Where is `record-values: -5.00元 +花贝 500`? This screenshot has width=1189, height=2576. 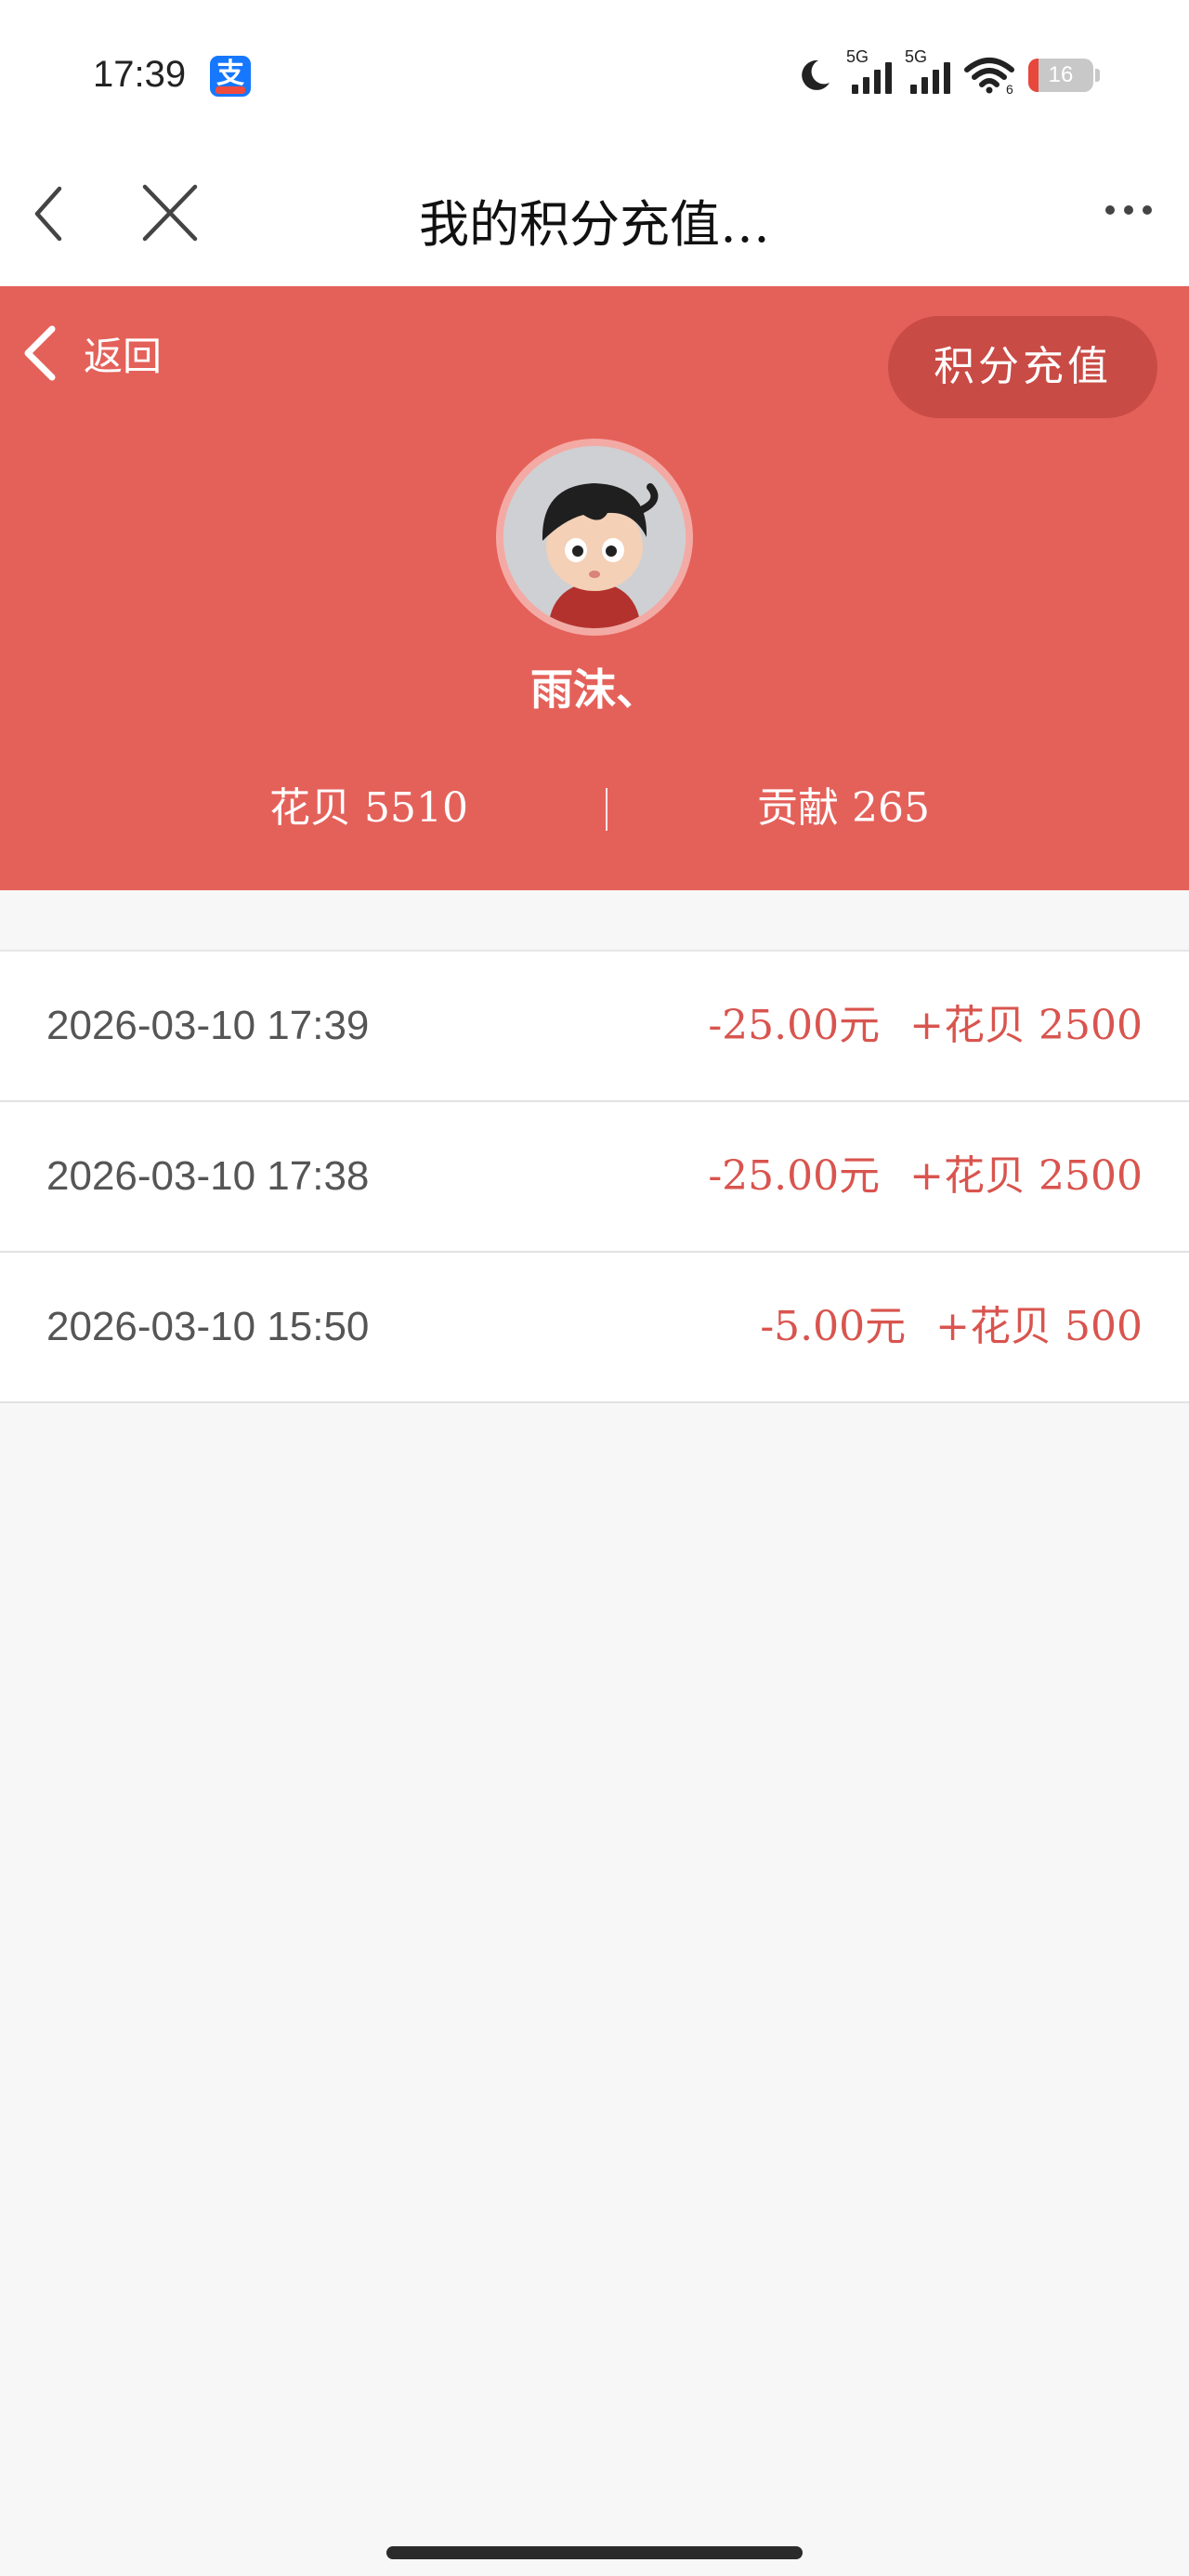 record-values: -5.00元 +花贝 500 is located at coordinates (952, 1327).